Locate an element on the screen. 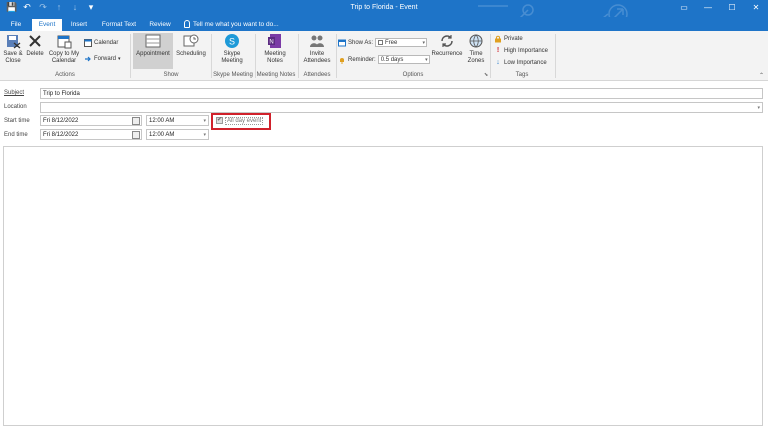 The width and height of the screenshot is (768, 432). svg-text: N is located at coordinates (271, 43).